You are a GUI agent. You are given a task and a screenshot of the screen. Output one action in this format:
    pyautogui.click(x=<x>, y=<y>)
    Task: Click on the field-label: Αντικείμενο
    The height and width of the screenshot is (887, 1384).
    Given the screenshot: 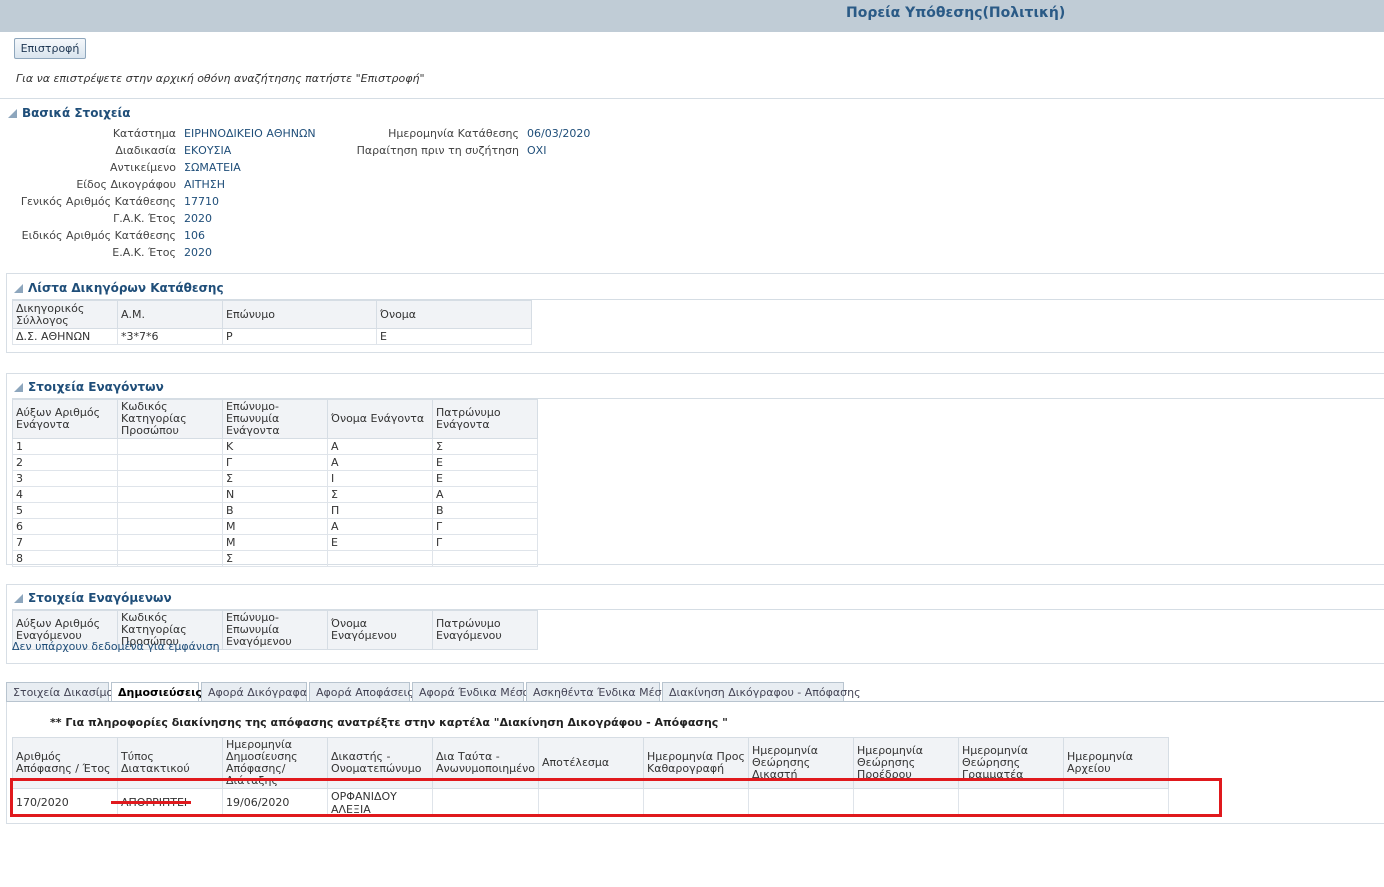 What is the action you would take?
    pyautogui.click(x=143, y=167)
    